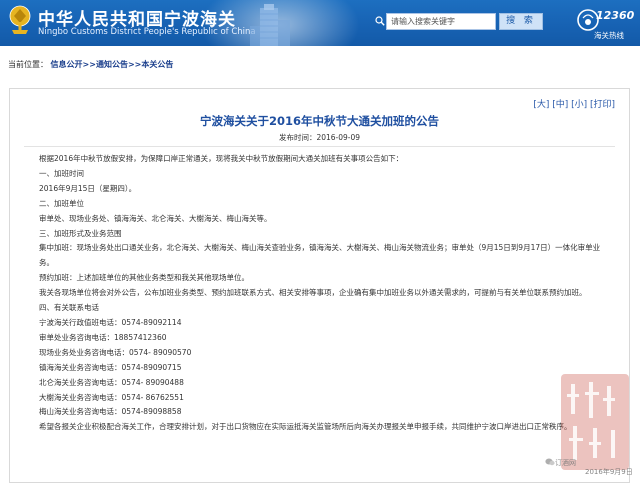 Image resolution: width=640 pixels, height=489 pixels. What do you see at coordinates (319, 146) in the screenshot?
I see `title-divider` at bounding box center [319, 146].